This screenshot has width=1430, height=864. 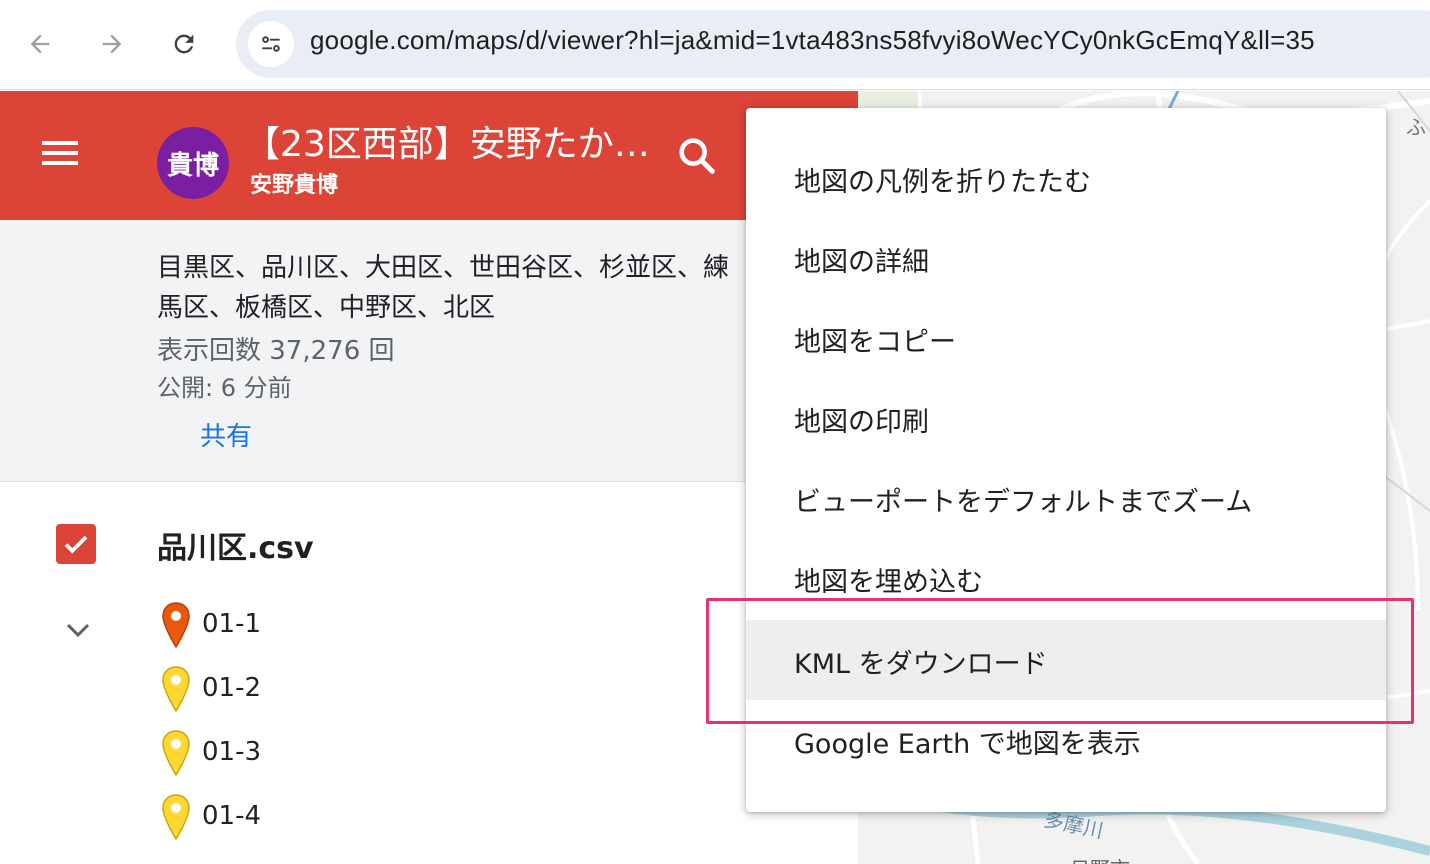 I want to click on list-item: 01-3, so click(x=310, y=754).